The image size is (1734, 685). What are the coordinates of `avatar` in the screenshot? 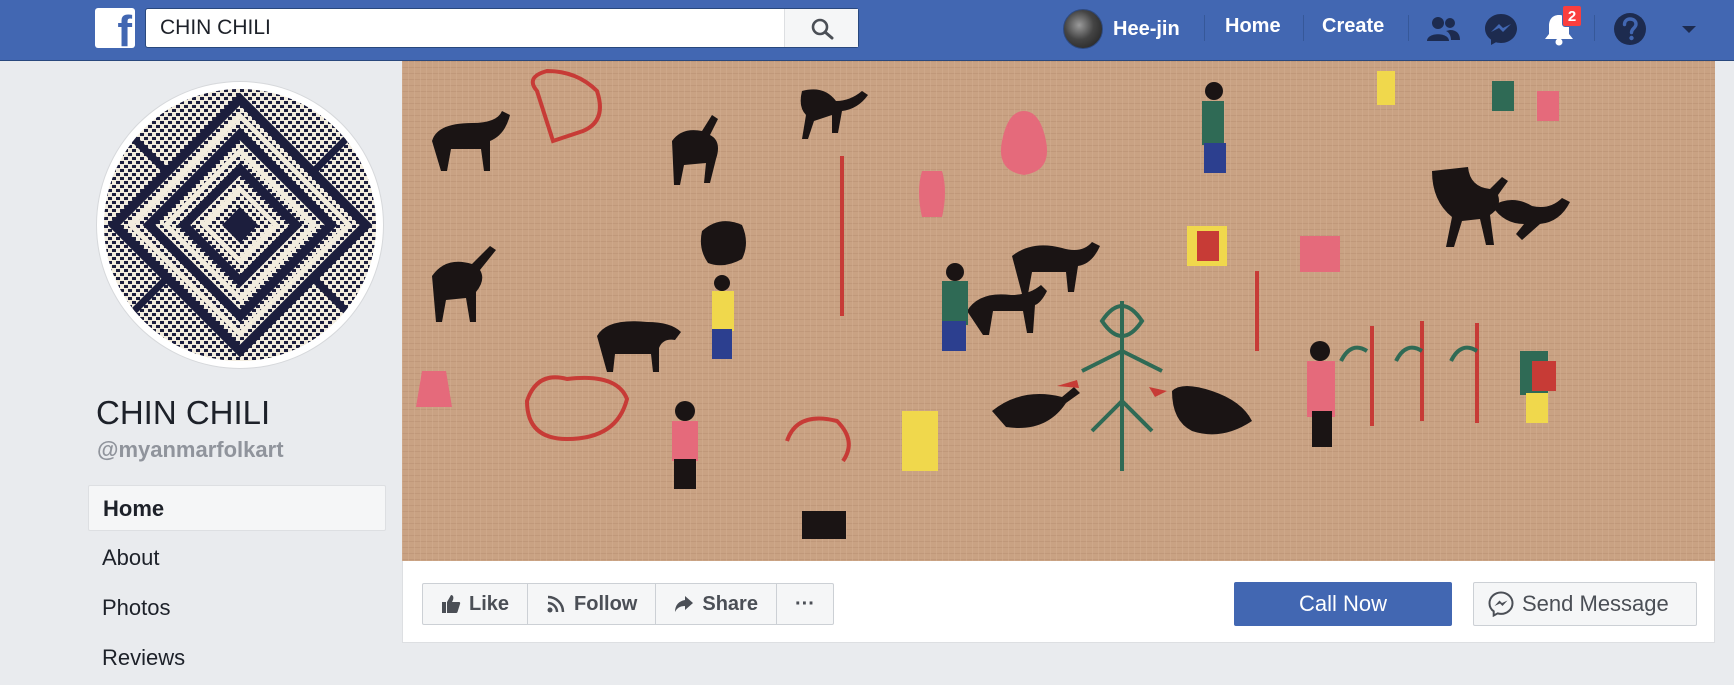 It's located at (1083, 29).